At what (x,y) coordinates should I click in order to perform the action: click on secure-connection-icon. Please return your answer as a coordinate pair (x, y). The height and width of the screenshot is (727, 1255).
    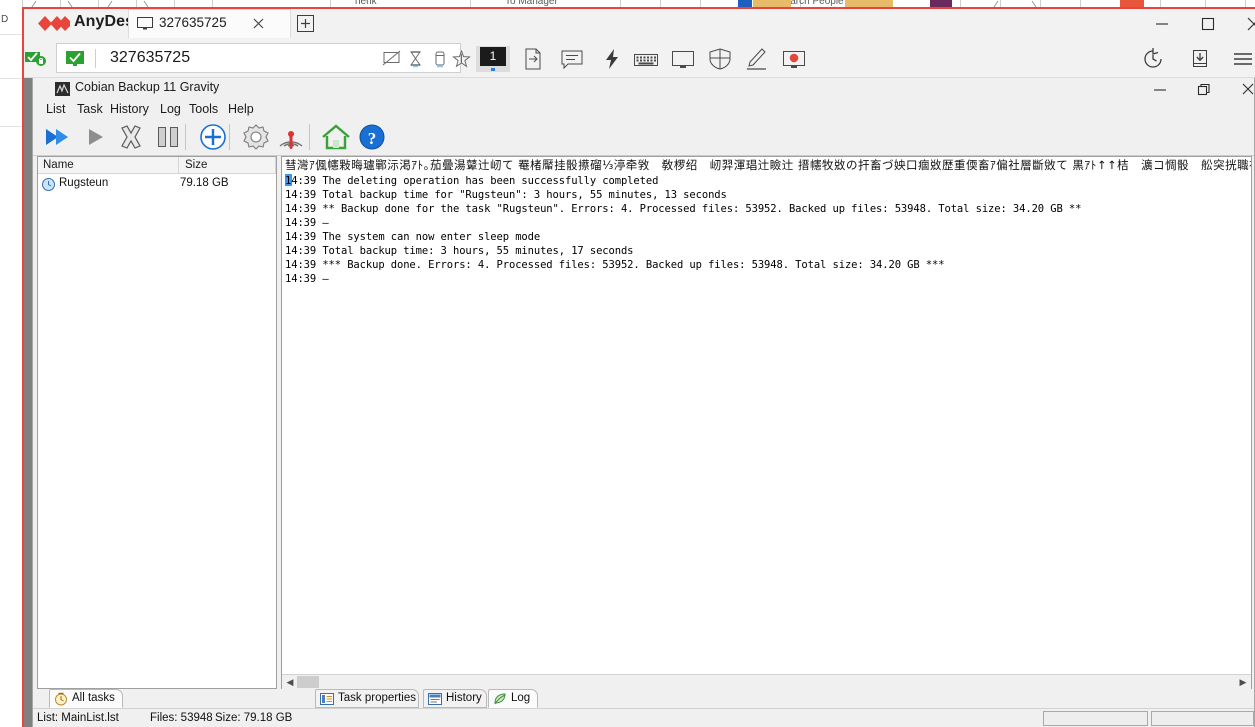
    Looking at the image, I should click on (35, 59).